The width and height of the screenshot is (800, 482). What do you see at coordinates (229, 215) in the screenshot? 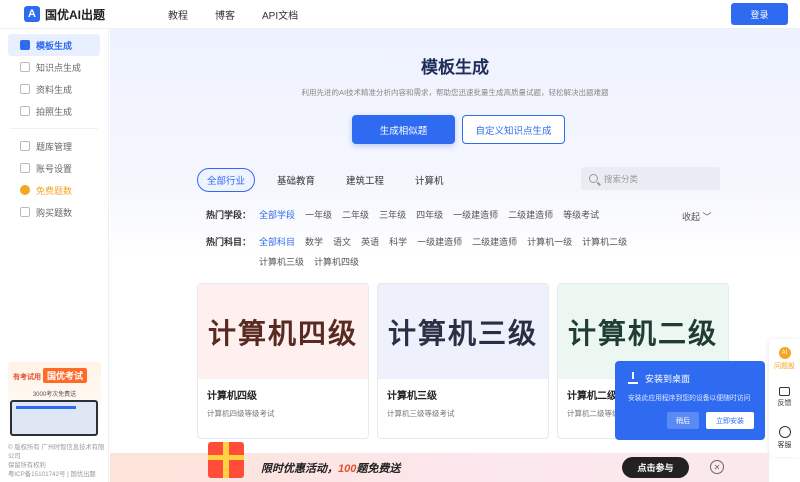
I see `stage-label: 热门学段：` at bounding box center [229, 215].